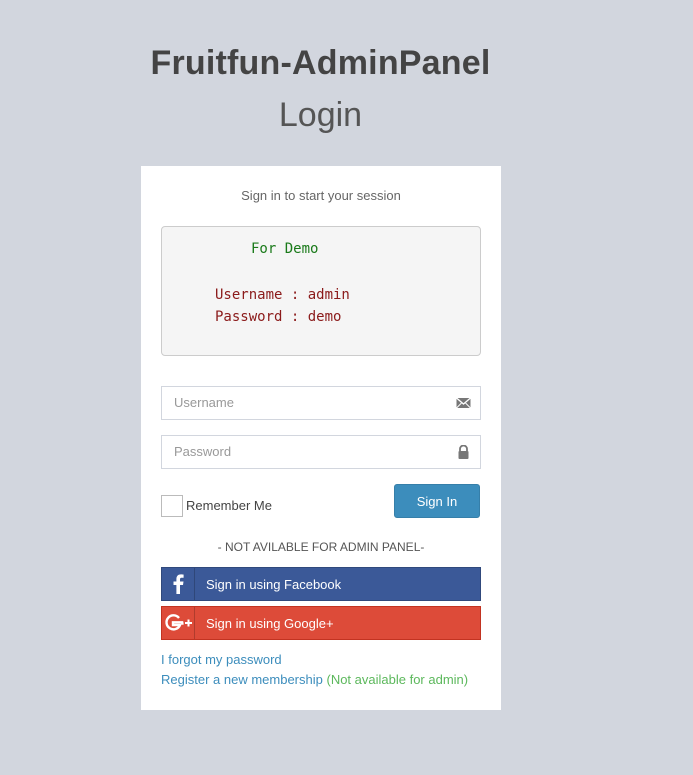 The image size is (693, 775). I want to click on register-link: Register a new membership, so click(242, 679).